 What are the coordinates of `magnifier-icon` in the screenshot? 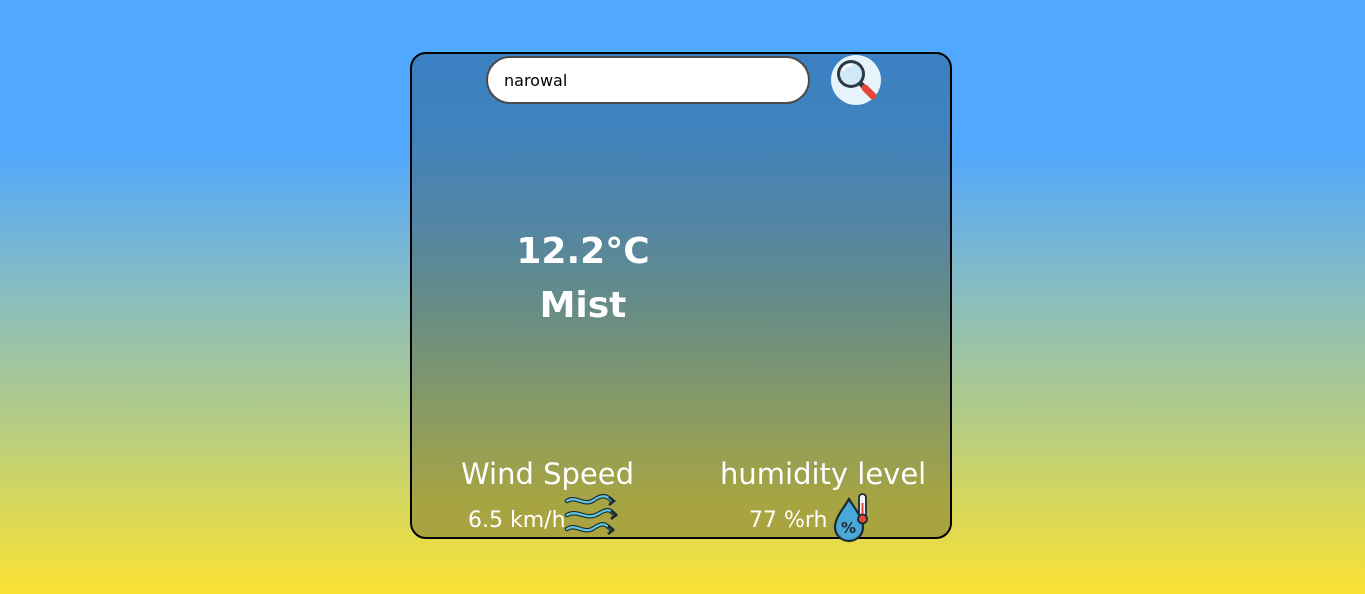 It's located at (857, 80).